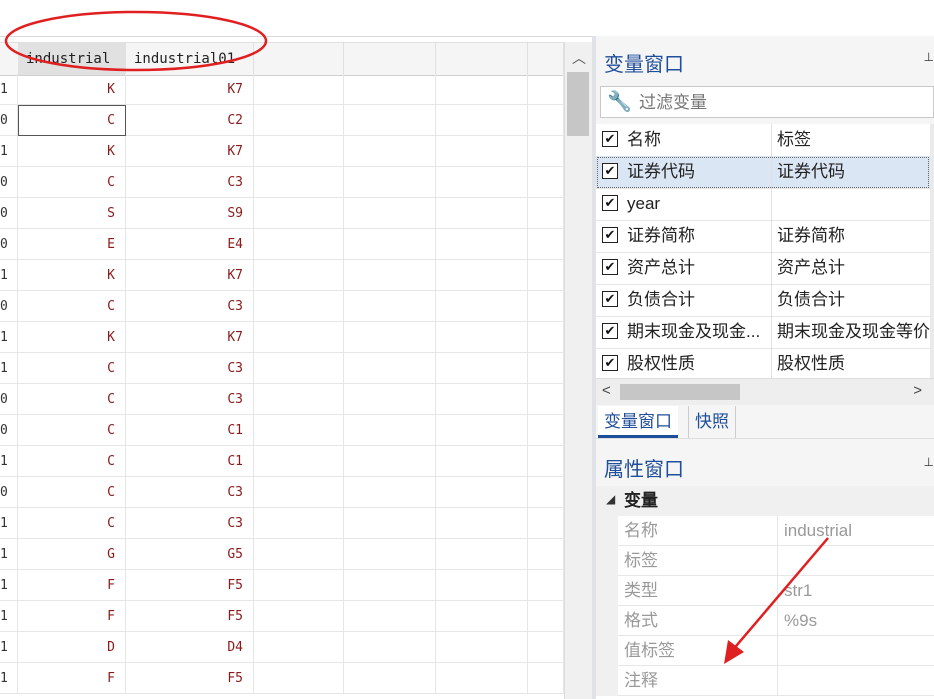 This screenshot has width=934, height=699. What do you see at coordinates (578, 104) in the screenshot?
I see `scroll-thumb` at bounding box center [578, 104].